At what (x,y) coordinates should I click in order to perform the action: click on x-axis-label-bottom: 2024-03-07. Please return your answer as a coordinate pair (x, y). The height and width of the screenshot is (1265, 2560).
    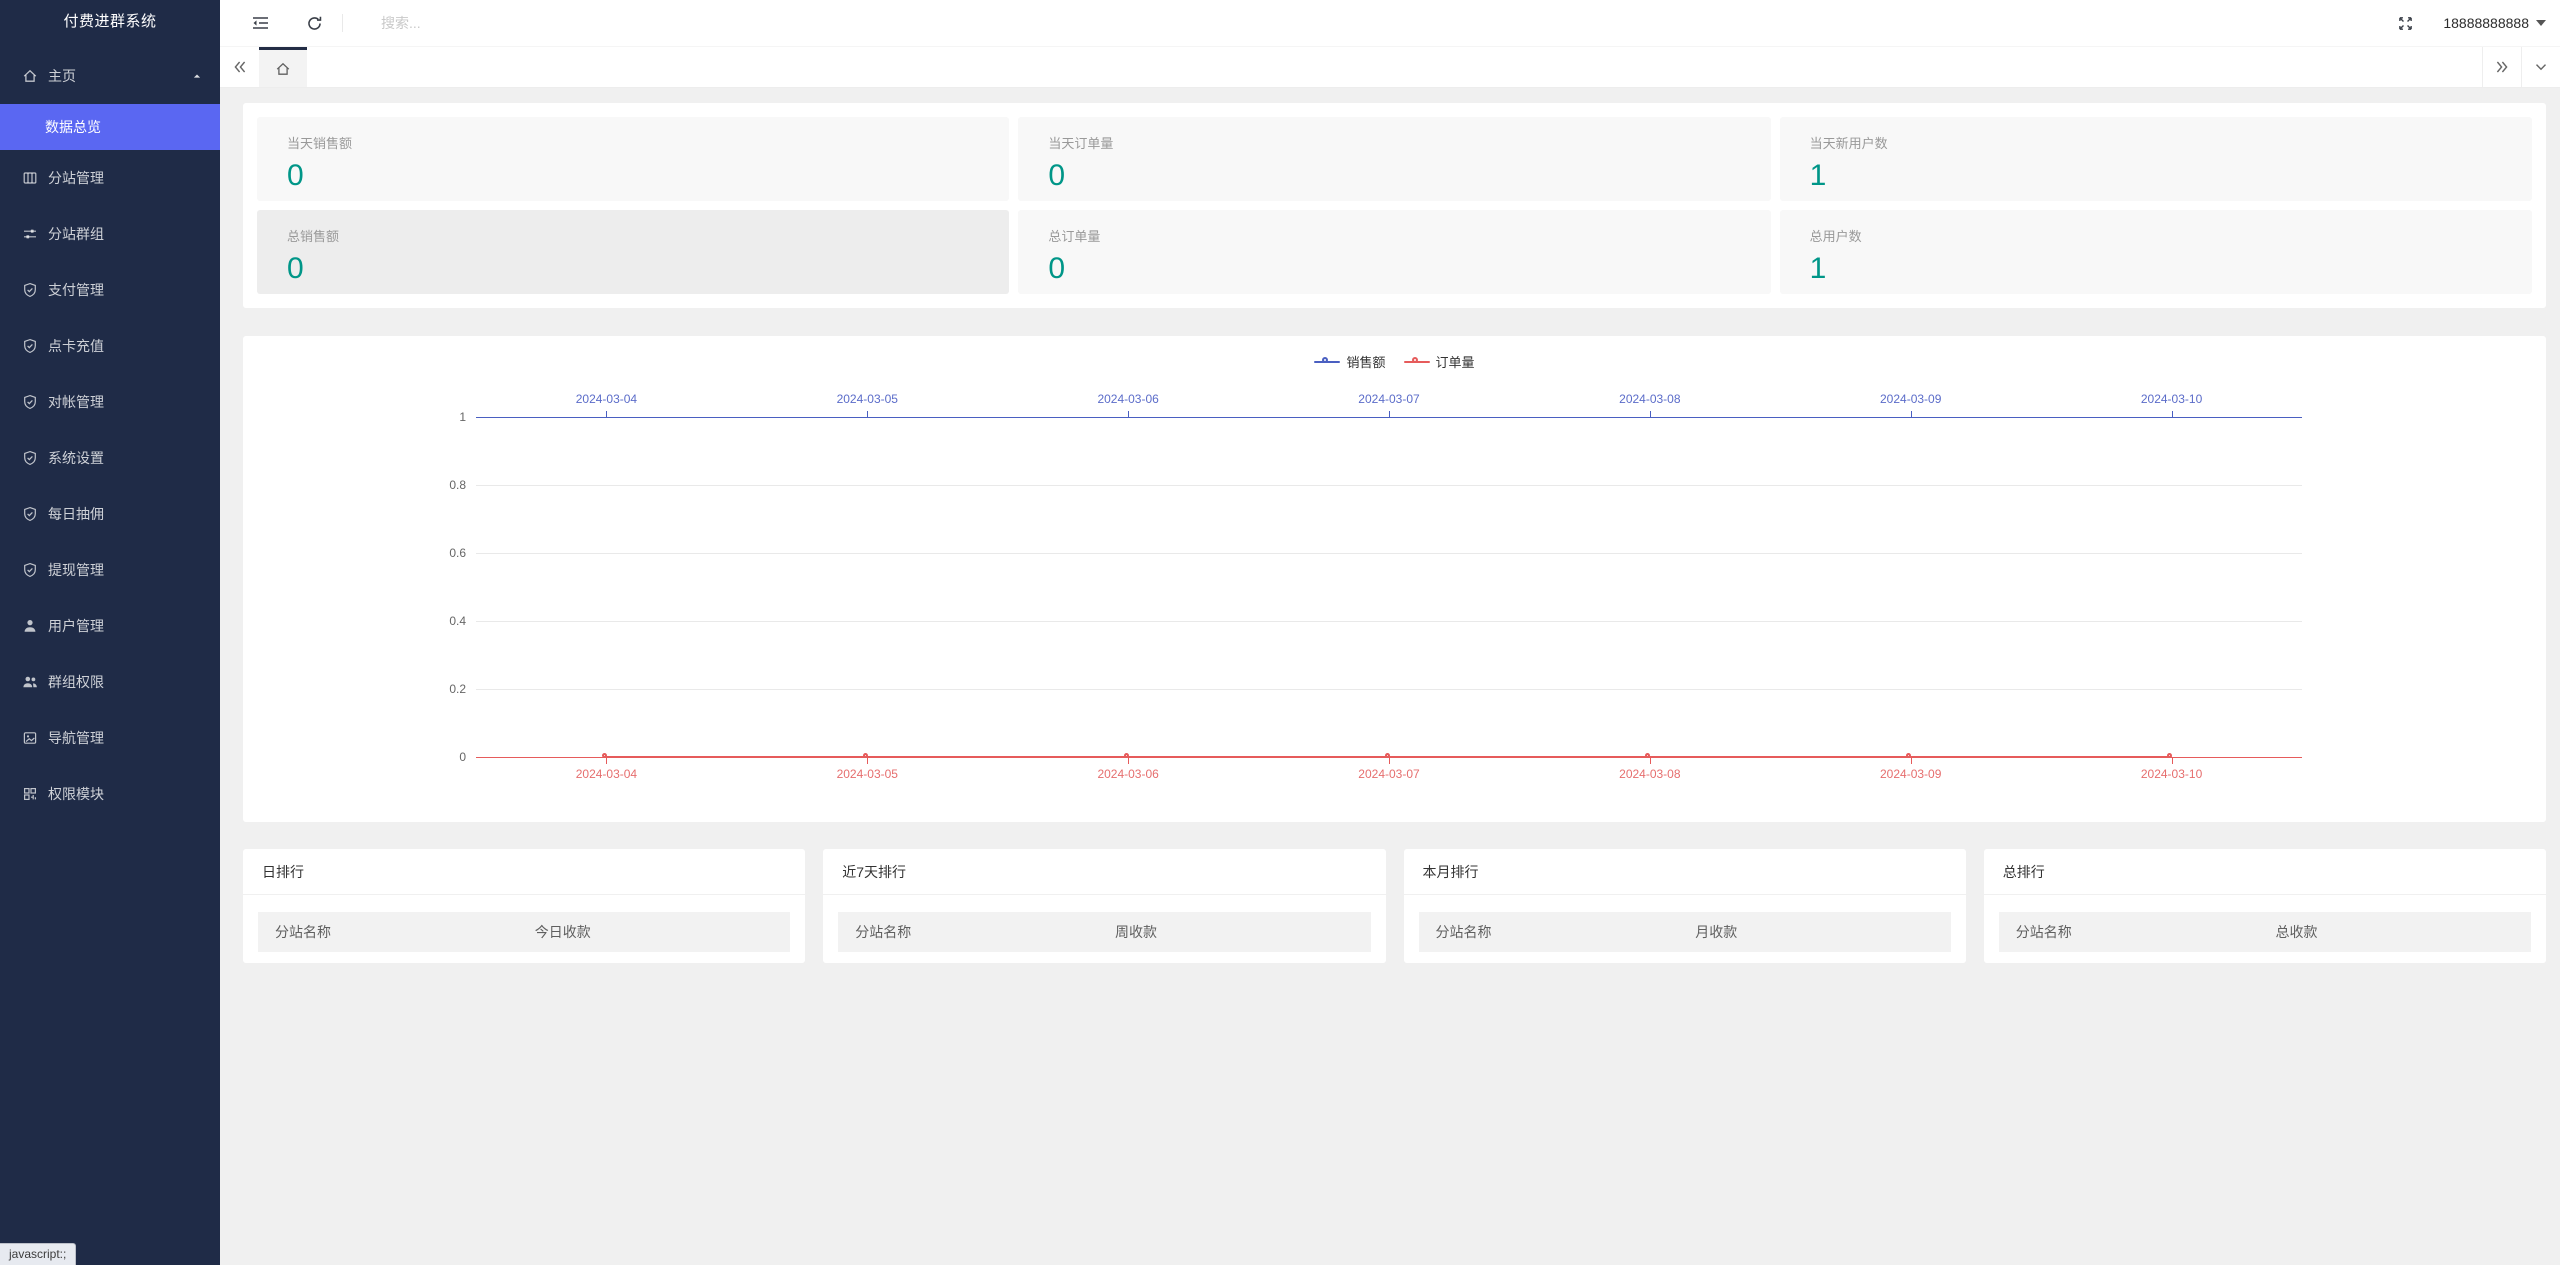
    Looking at the image, I should click on (1389, 774).